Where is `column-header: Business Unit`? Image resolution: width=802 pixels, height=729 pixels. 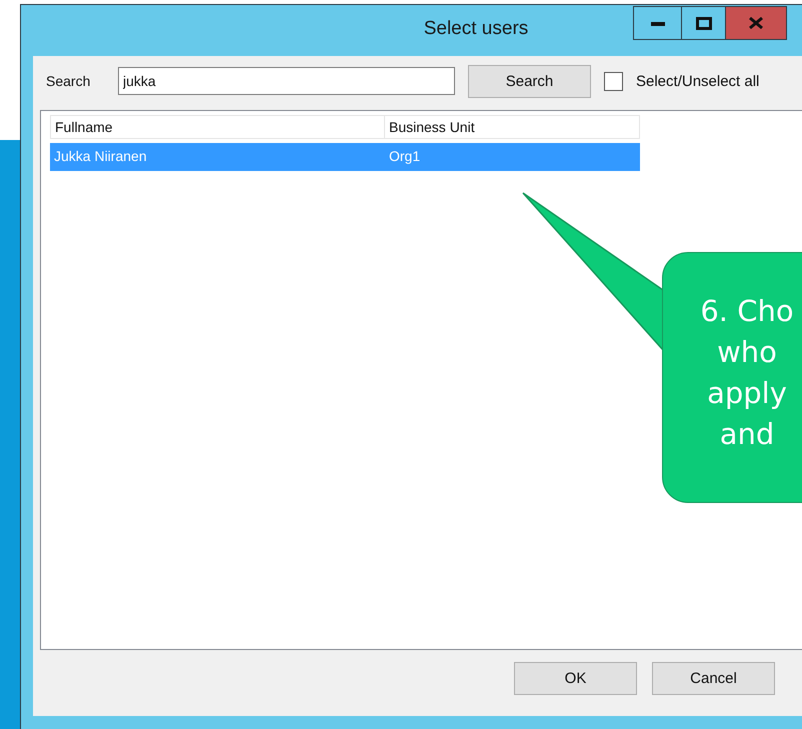 column-header: Business Unit is located at coordinates (512, 127).